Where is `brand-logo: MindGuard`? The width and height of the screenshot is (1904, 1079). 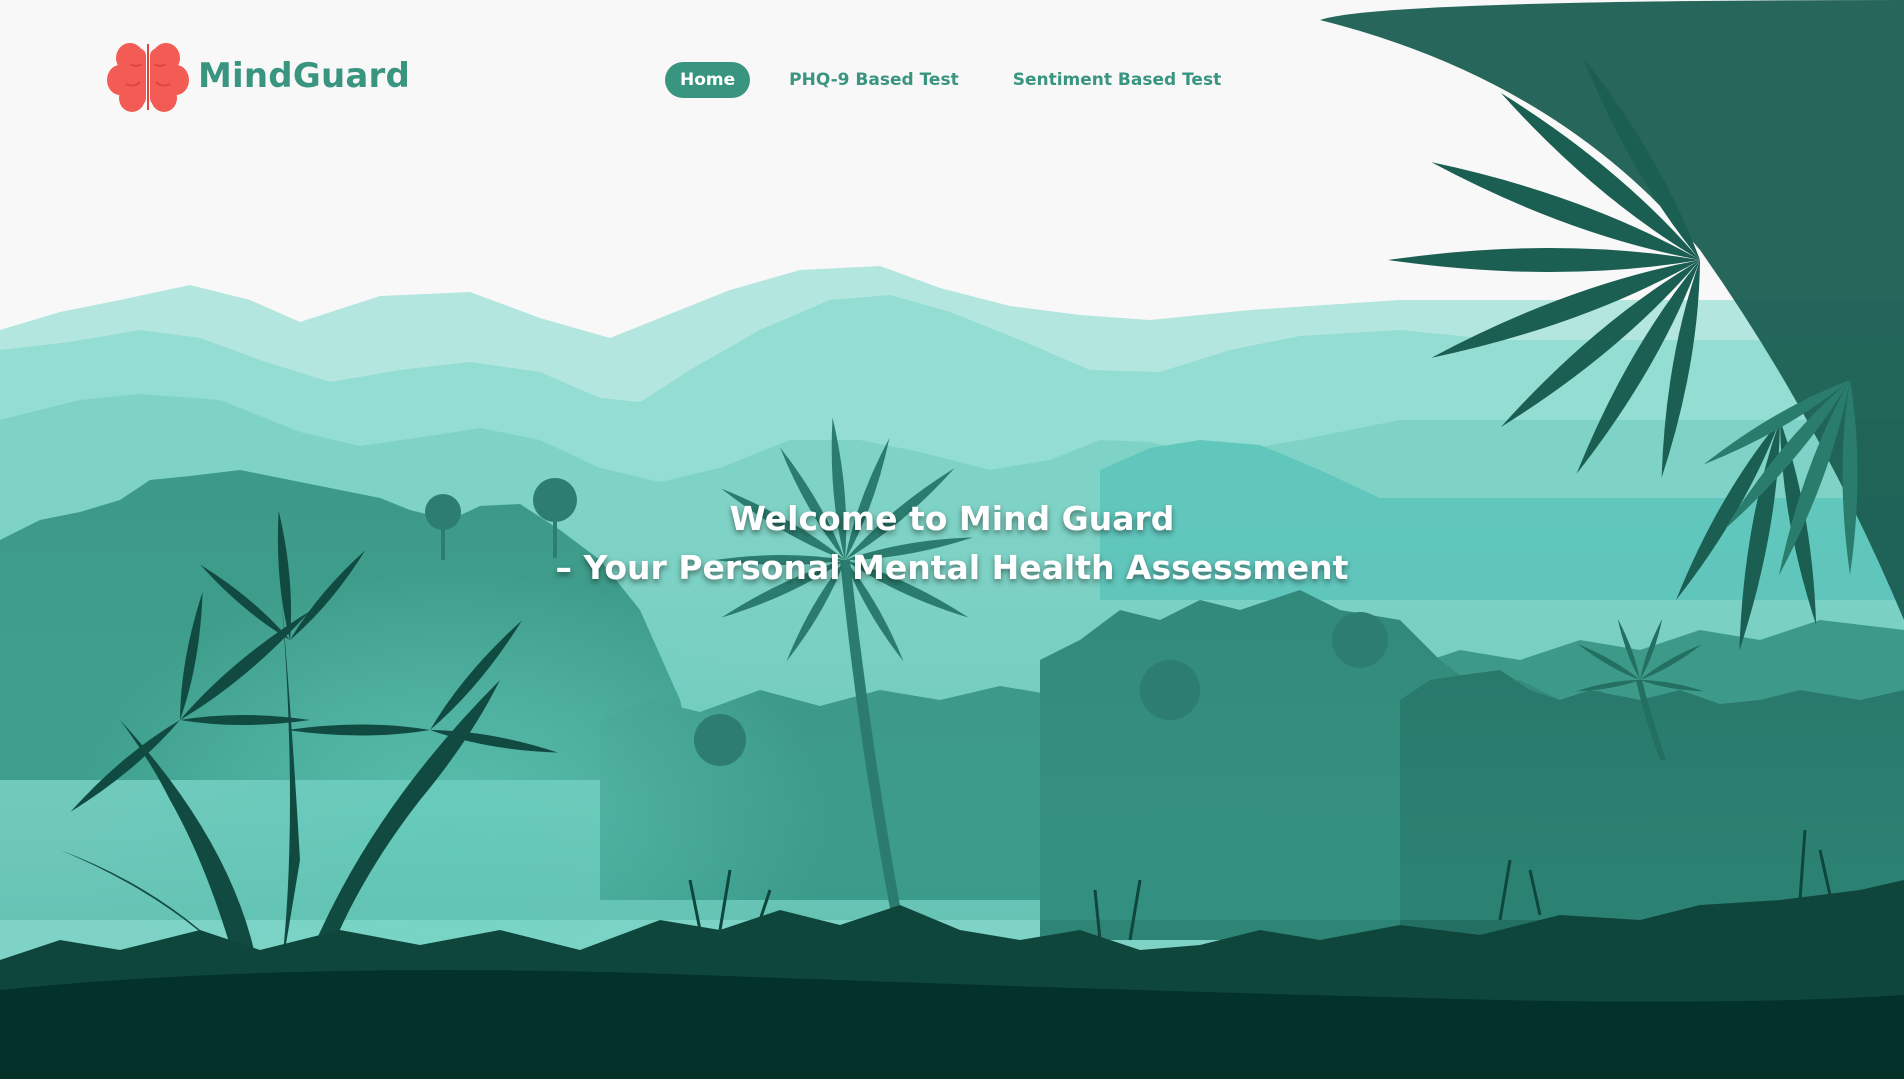 brand-logo: MindGuard is located at coordinates (258, 76).